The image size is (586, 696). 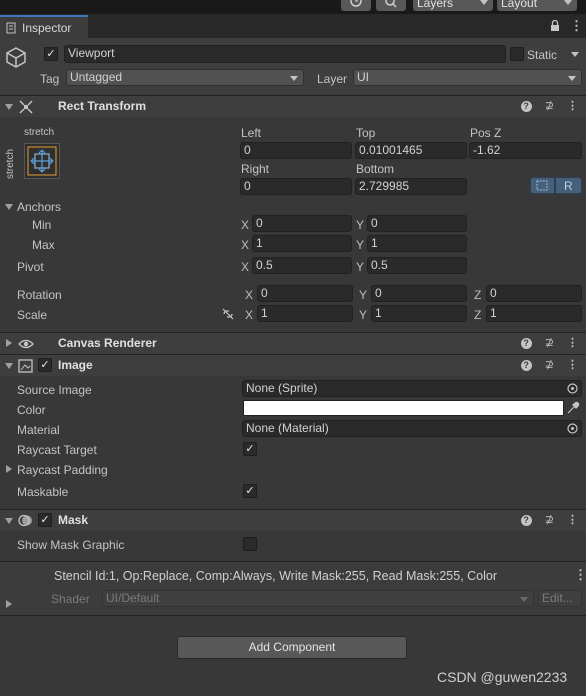 What do you see at coordinates (363, 77) in the screenshot?
I see `layer-value: UI` at bounding box center [363, 77].